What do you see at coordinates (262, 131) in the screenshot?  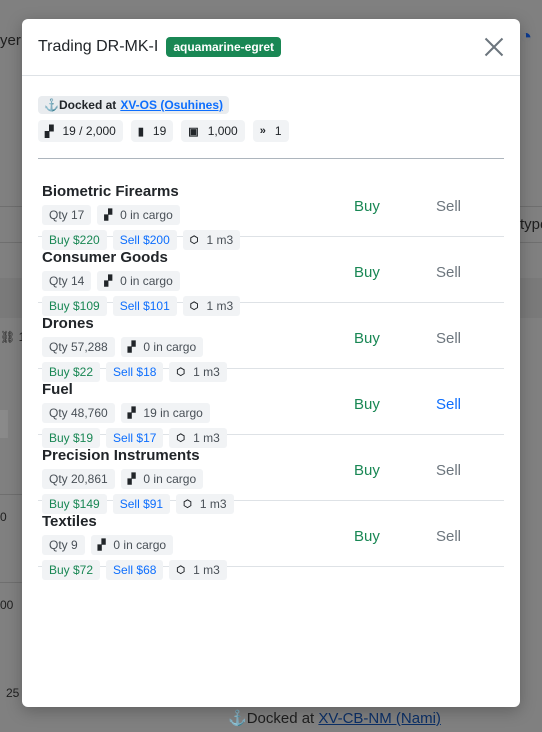 I see `speed-icon: »` at bounding box center [262, 131].